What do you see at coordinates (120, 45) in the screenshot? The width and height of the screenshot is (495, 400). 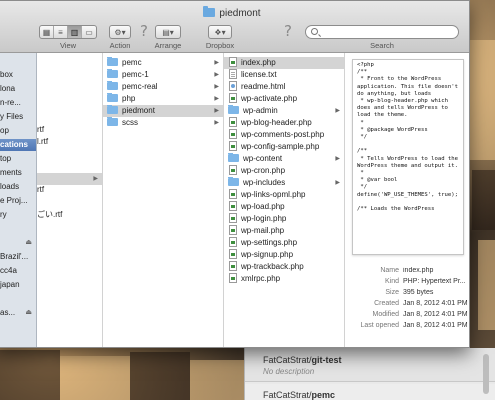 I see `action-label: Action` at bounding box center [120, 45].